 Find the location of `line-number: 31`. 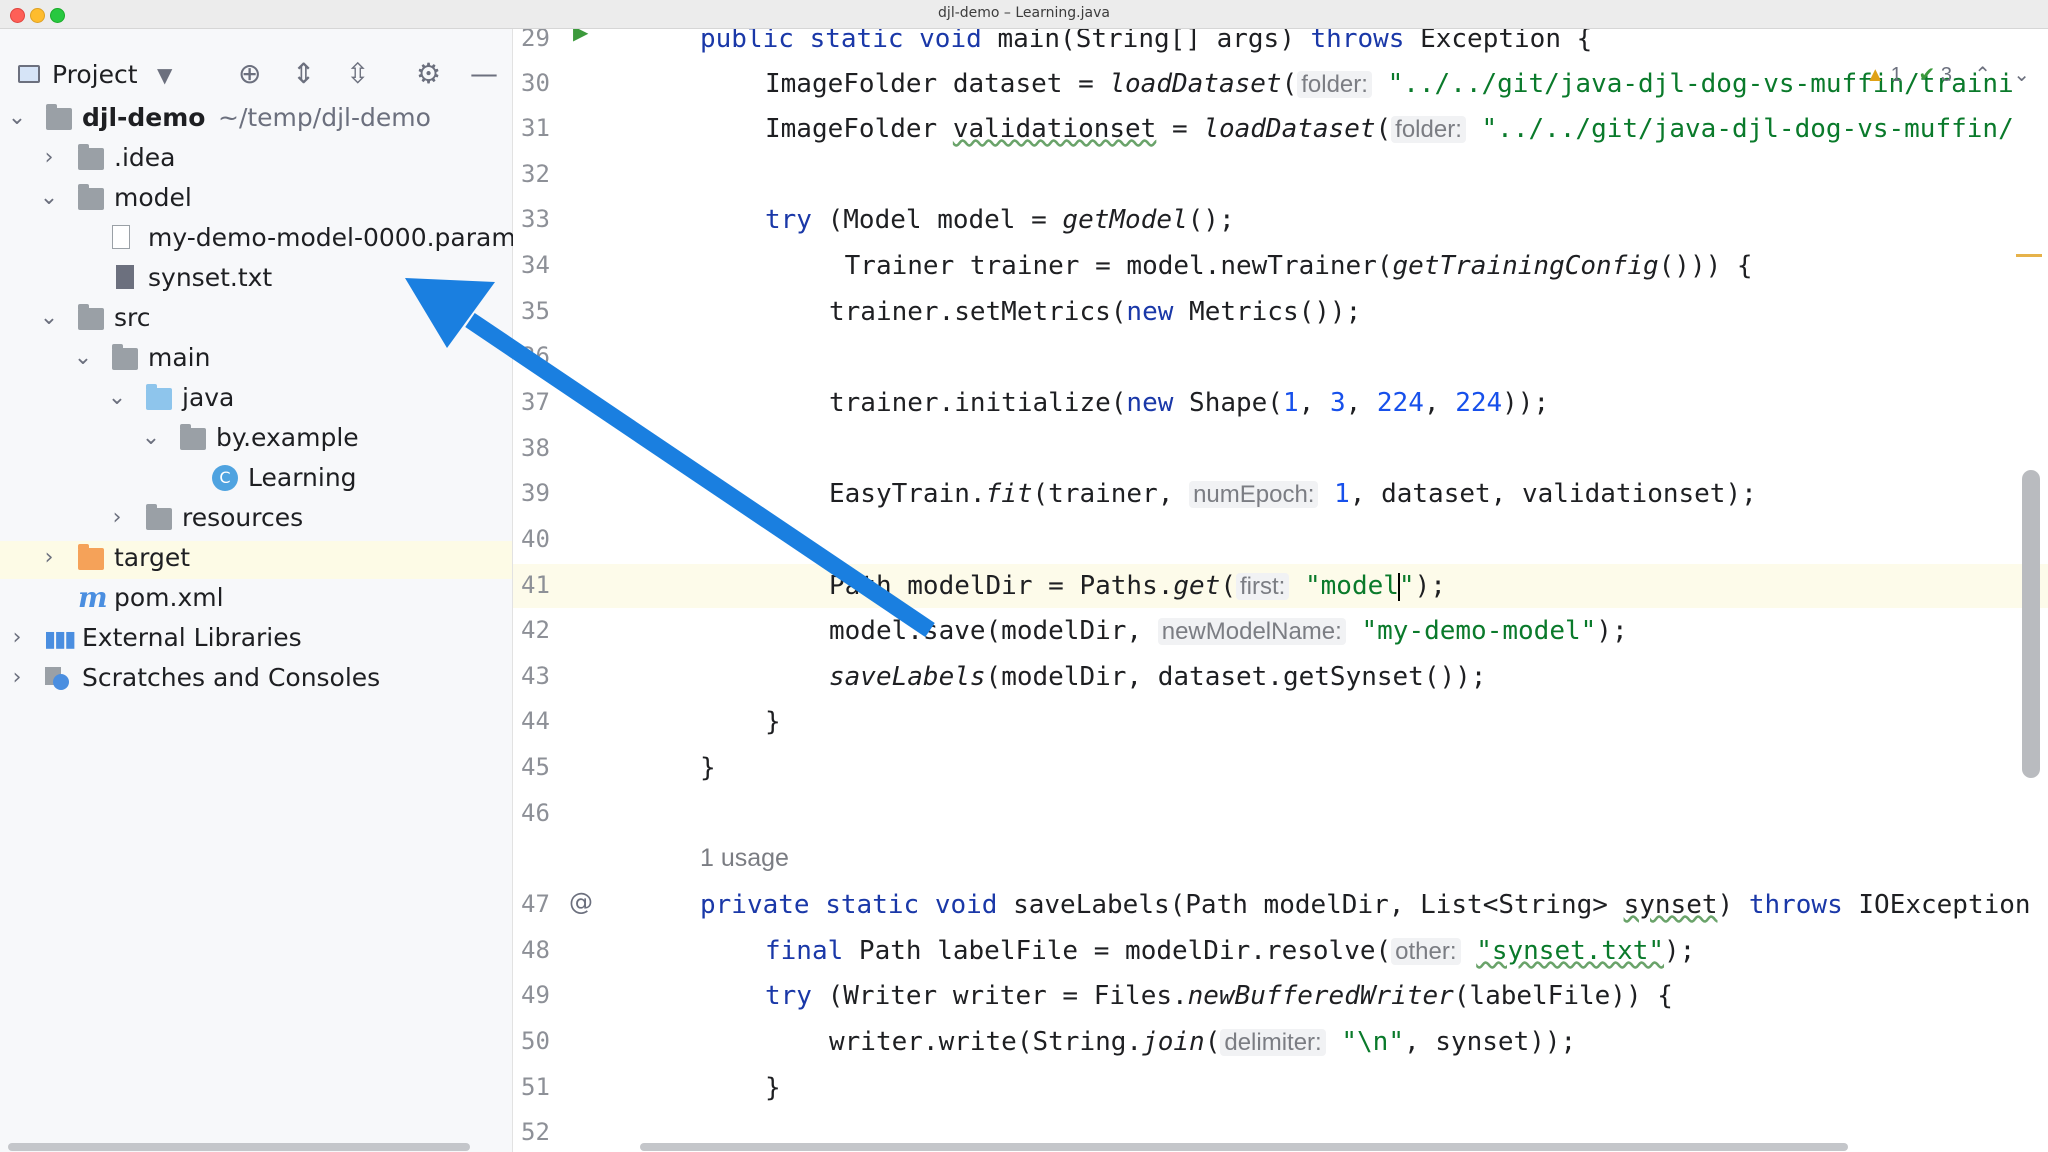

line-number: 31 is located at coordinates (535, 128).